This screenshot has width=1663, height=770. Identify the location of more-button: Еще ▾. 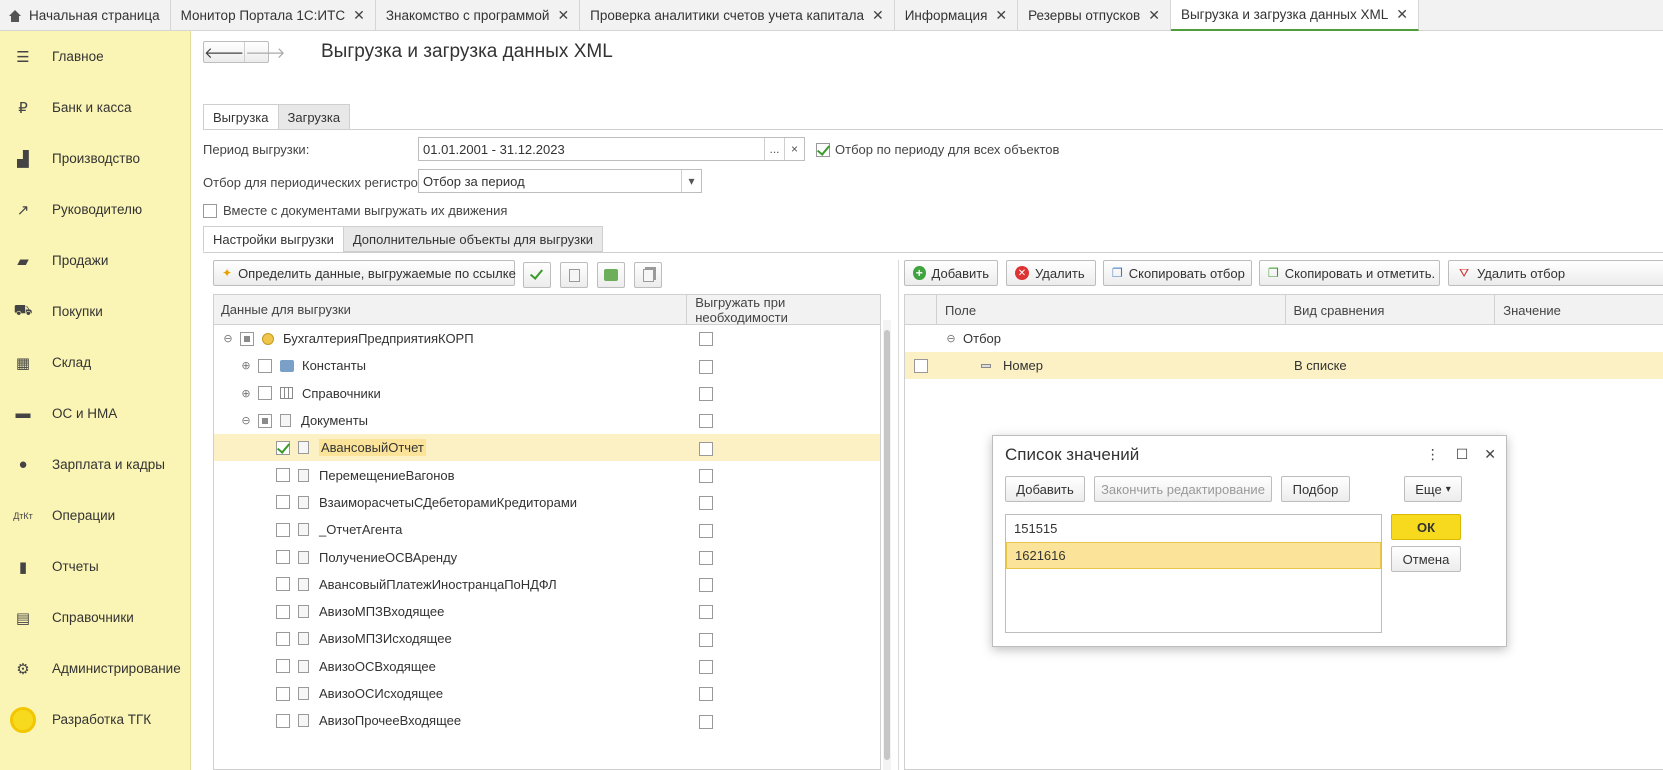
(1433, 489).